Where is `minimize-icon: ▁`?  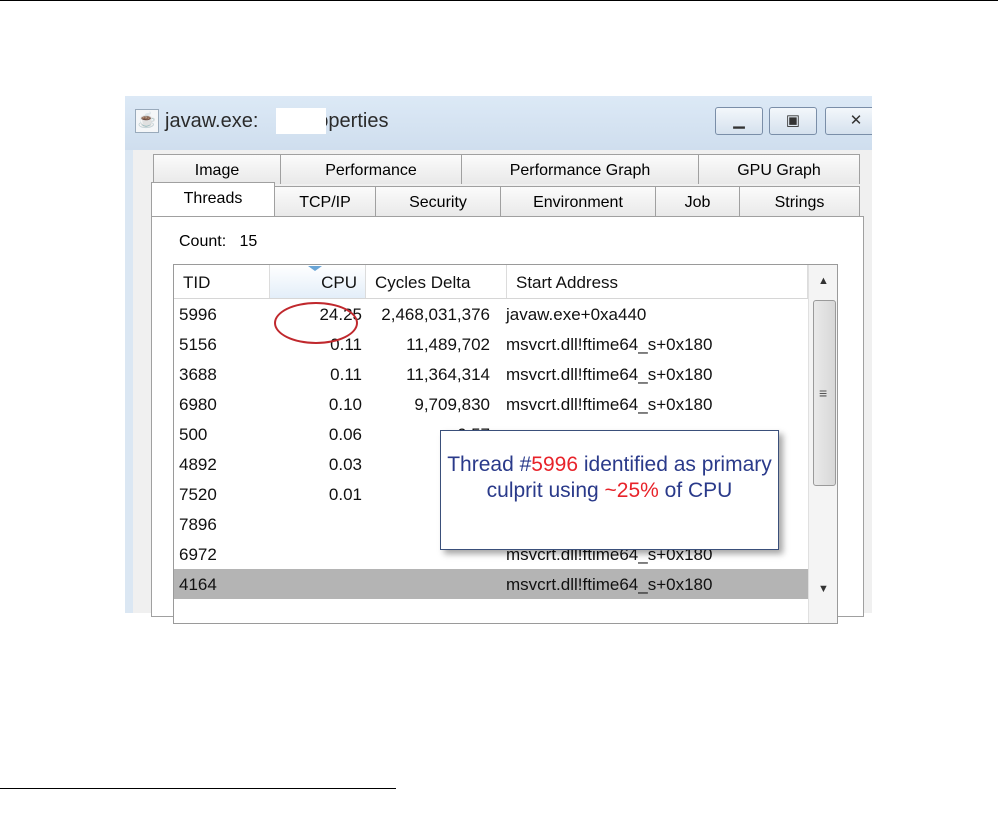
minimize-icon: ▁ is located at coordinates (739, 120).